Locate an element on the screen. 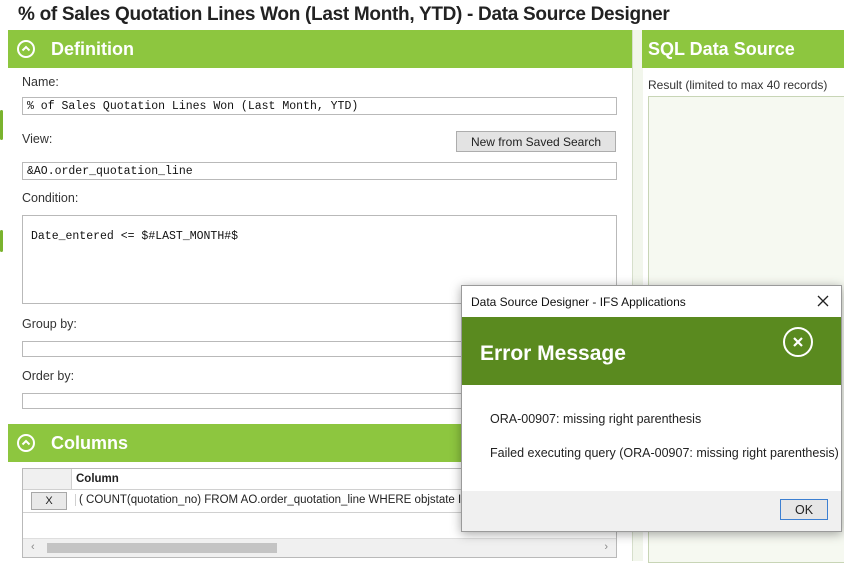  horizontal-scrollbar: ‹ › is located at coordinates (319, 547).